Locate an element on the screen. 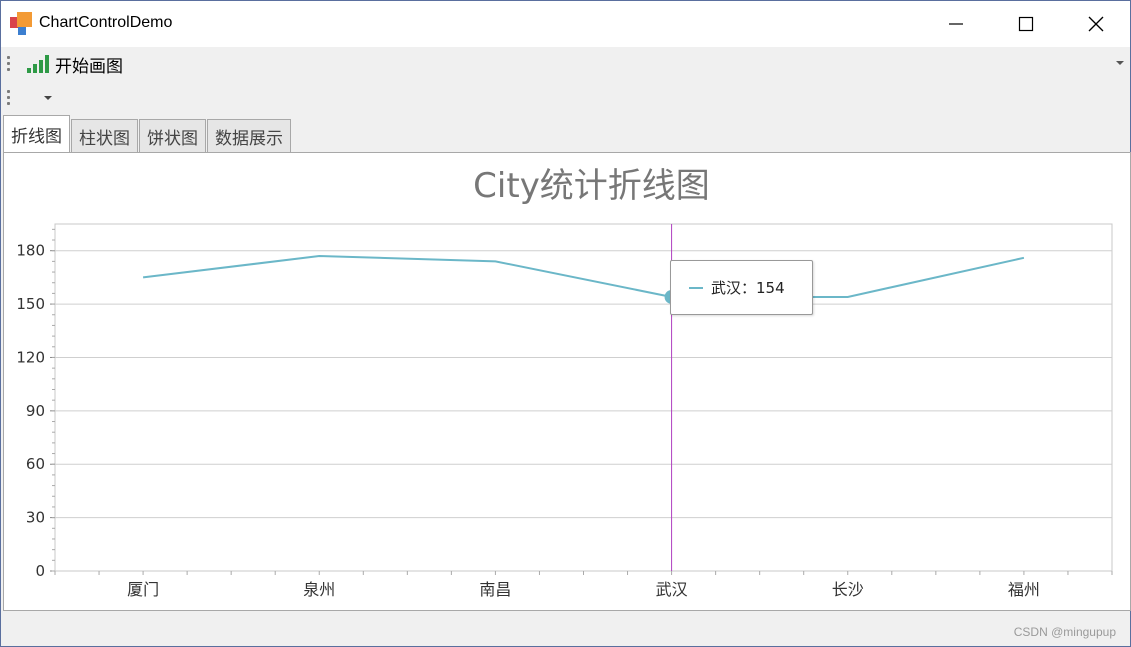 The width and height of the screenshot is (1131, 647). start-drawing-button: 开始画图 is located at coordinates (75, 65).